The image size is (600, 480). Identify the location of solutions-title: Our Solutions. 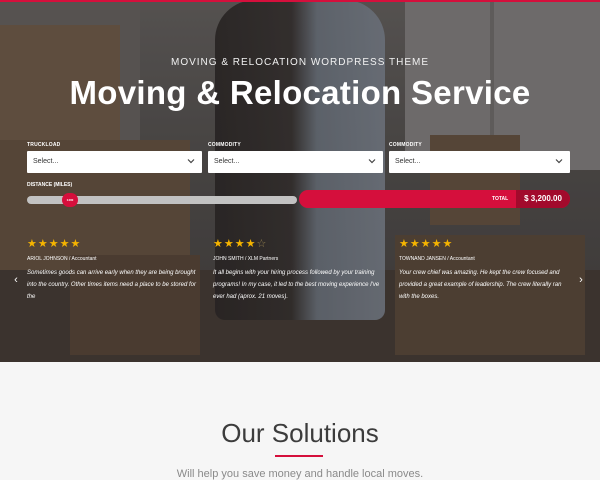
(300, 433).